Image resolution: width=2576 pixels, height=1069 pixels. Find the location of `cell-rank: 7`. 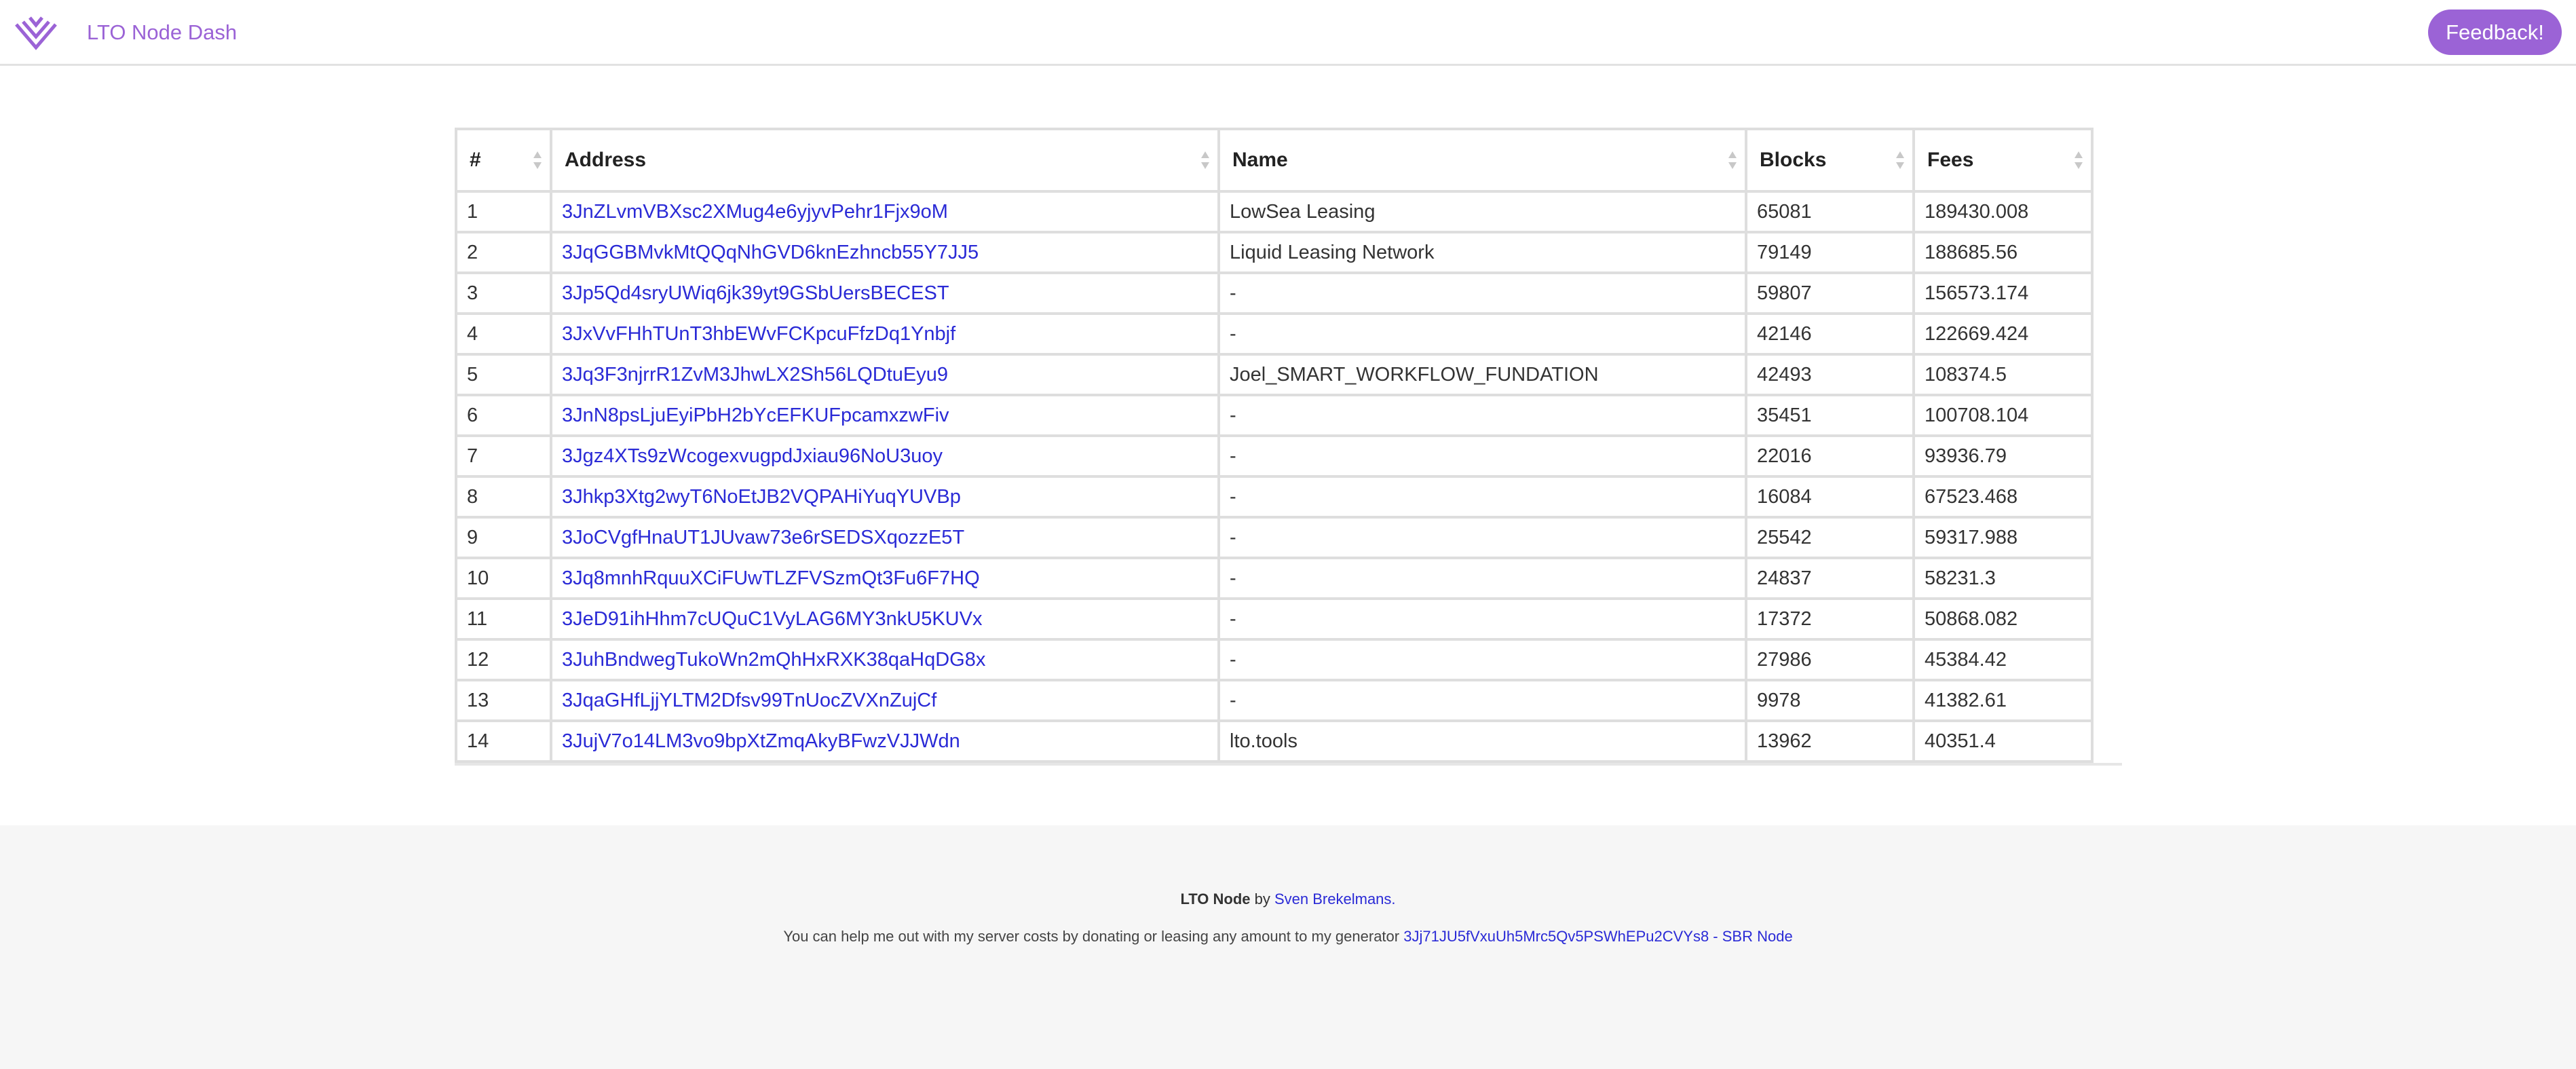

cell-rank: 7 is located at coordinates (504, 456).